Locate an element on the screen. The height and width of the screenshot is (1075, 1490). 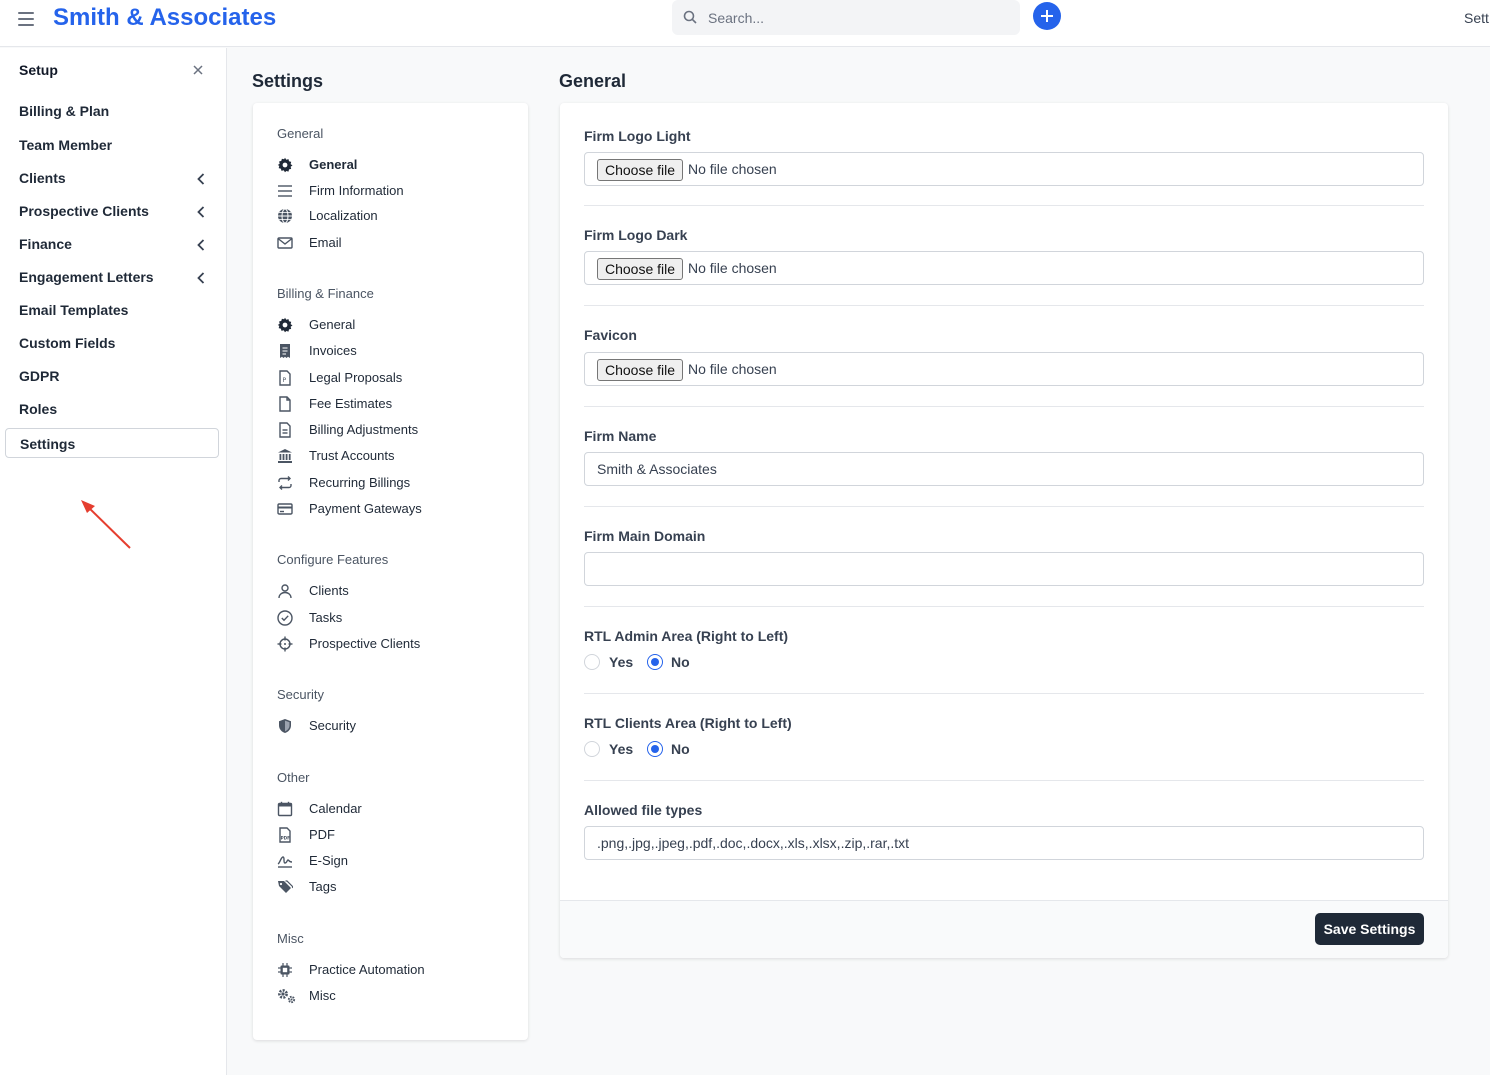
brand-title: Smith & Associates is located at coordinates (164, 18).